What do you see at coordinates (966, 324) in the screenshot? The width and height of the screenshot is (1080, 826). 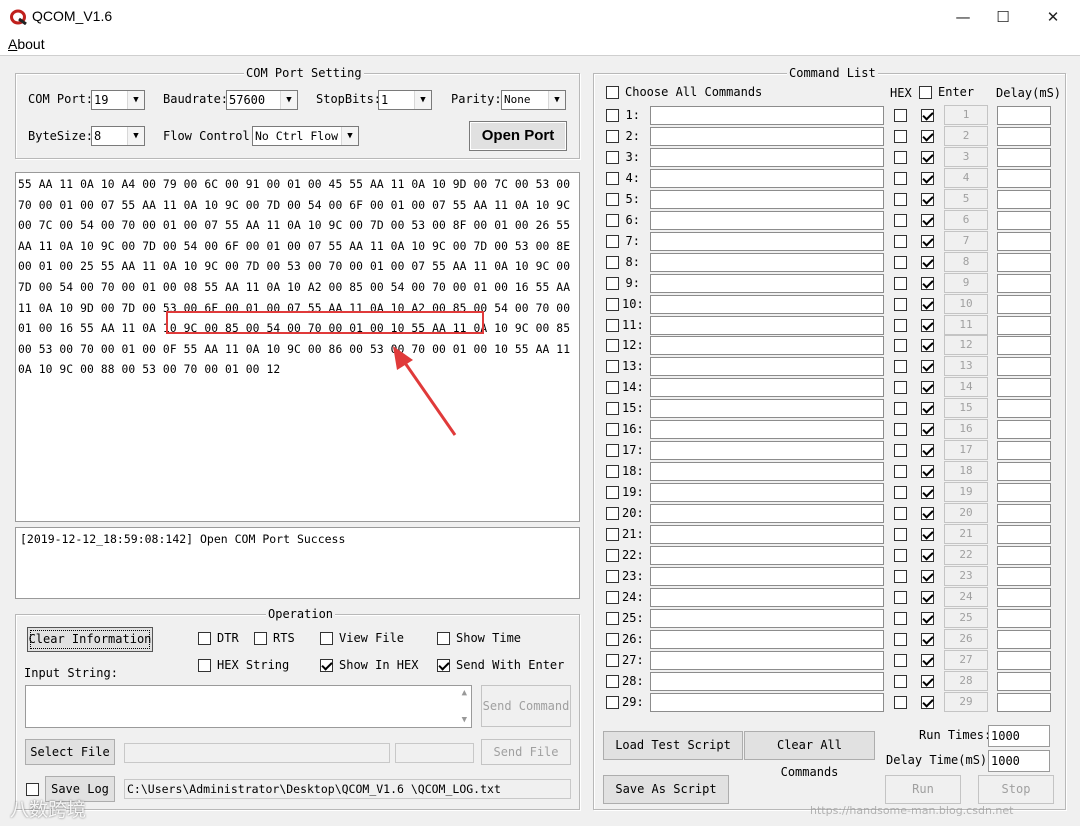 I see `command-send-button: 11` at bounding box center [966, 324].